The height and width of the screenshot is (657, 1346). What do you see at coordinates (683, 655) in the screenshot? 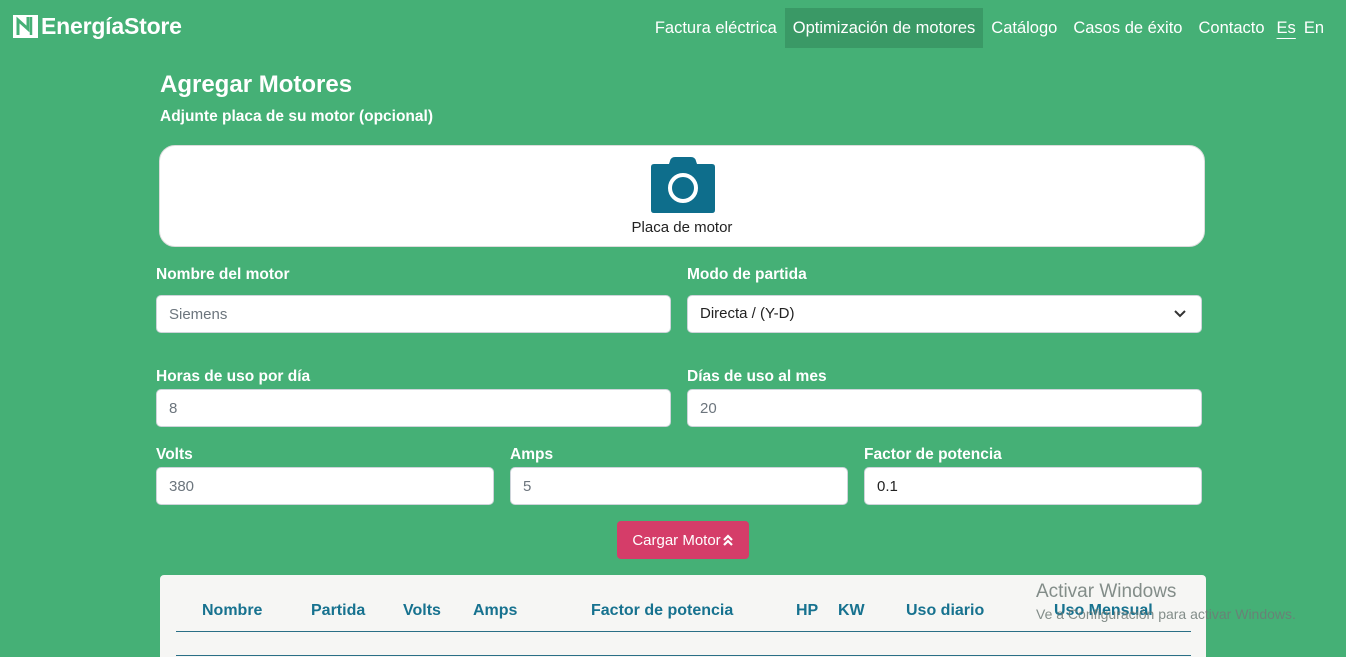
I see `table-divider` at bounding box center [683, 655].